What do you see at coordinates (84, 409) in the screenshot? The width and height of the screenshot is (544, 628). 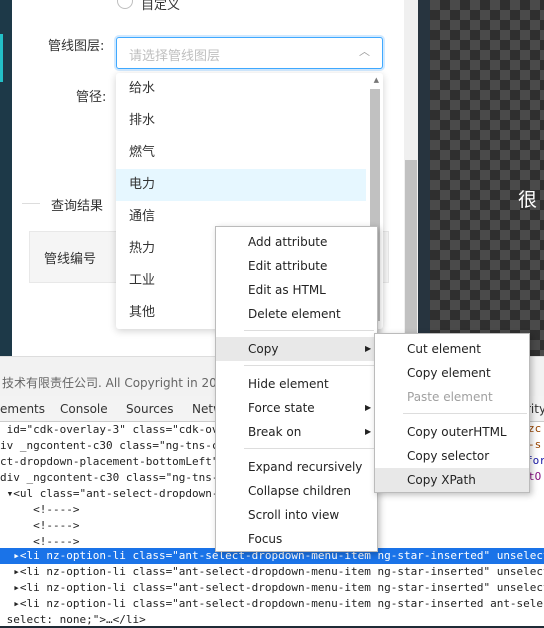 I see `tab-console: Console` at bounding box center [84, 409].